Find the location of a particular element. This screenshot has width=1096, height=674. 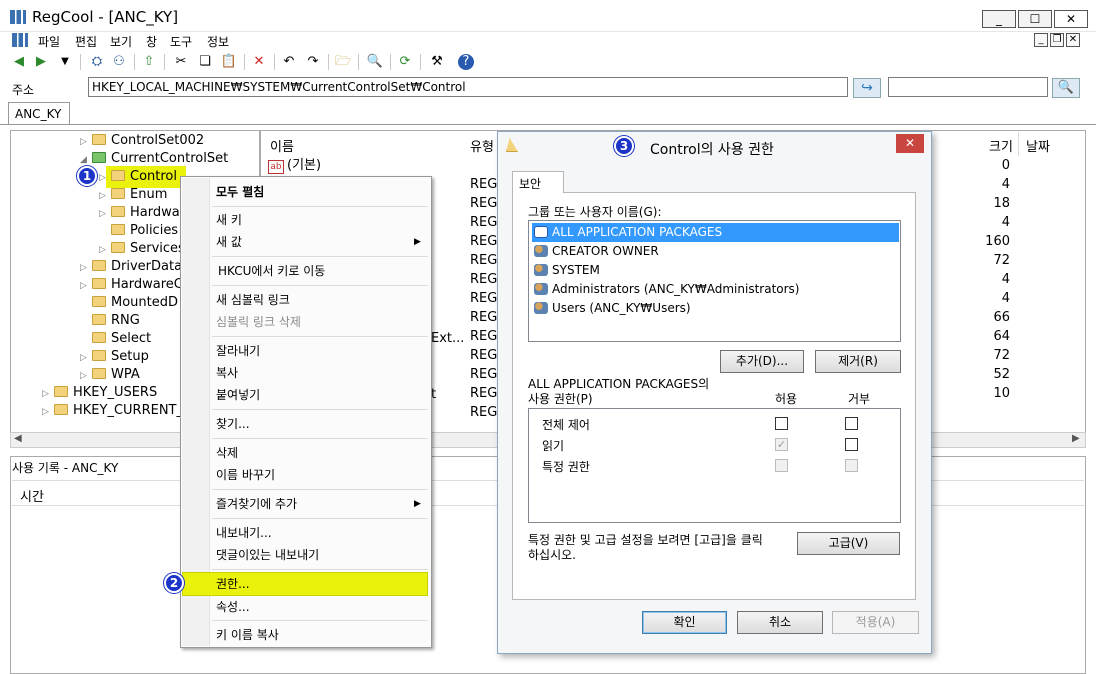

user-row-users: Users (ANC_KY₩Users) is located at coordinates (612, 308).